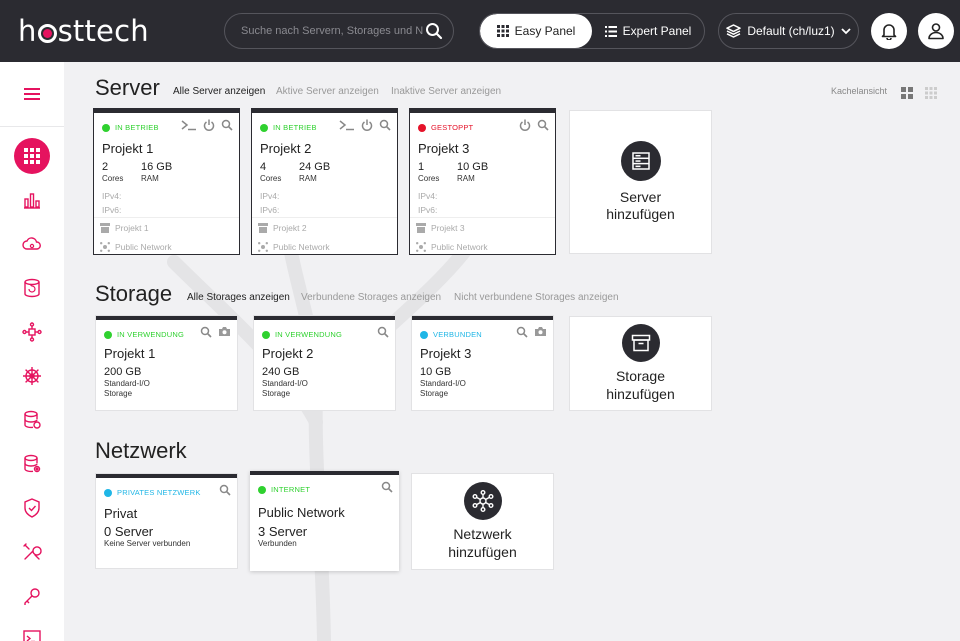 The width and height of the screenshot is (960, 641). Describe the element at coordinates (657, 31) in the screenshot. I see `expert-panel-label: Expert Panel` at that location.